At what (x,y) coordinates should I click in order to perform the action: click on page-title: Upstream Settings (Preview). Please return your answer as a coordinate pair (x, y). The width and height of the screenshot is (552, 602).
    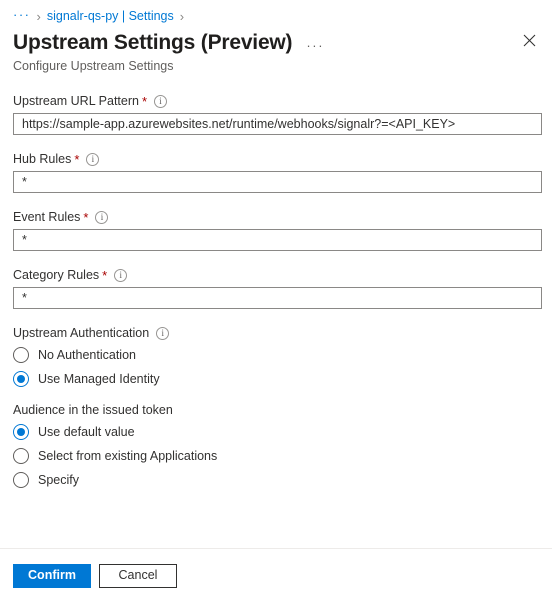
    Looking at the image, I should click on (153, 42).